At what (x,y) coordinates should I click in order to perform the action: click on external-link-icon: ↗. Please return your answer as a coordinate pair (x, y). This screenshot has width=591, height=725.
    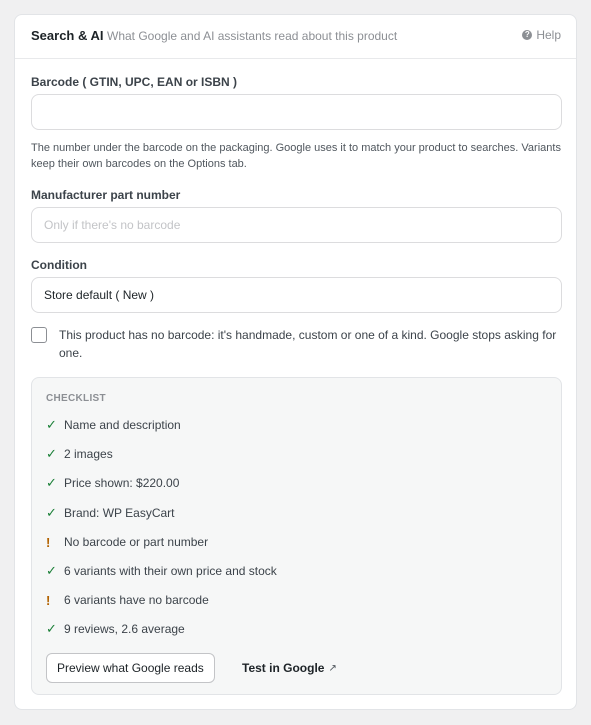
    Looking at the image, I should click on (332, 668).